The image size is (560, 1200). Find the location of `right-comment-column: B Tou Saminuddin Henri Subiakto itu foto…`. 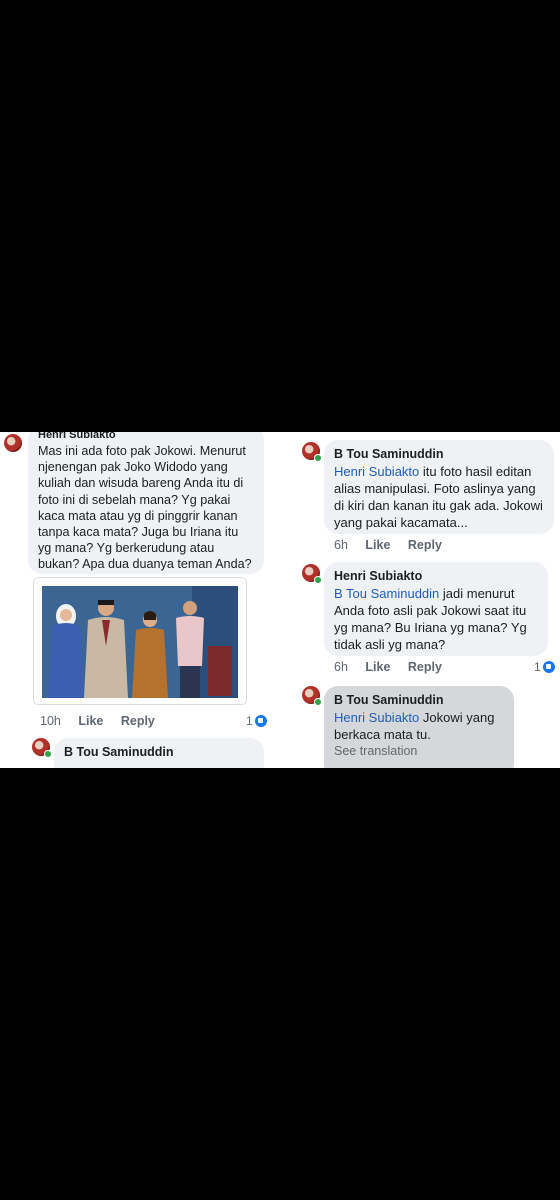

right-comment-column: B Tou Saminuddin Henri Subiakto itu foto… is located at coordinates (420, 600).